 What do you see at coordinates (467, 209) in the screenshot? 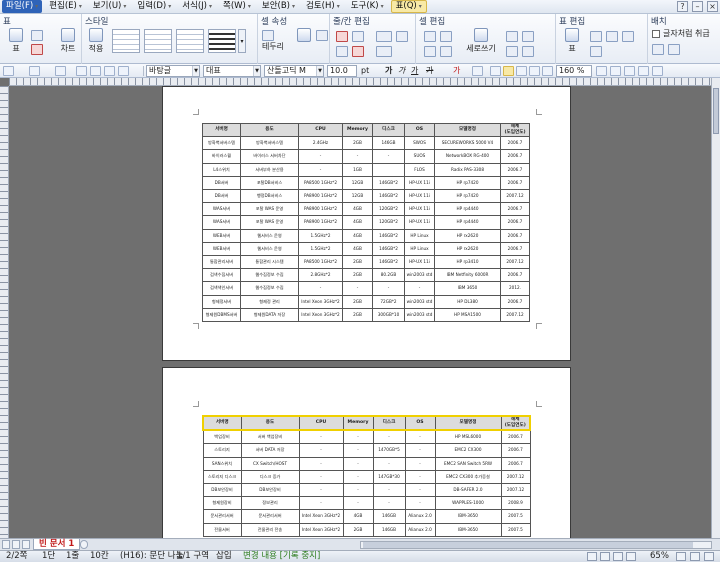
I see `table-cell: HP rp4440` at bounding box center [467, 209].